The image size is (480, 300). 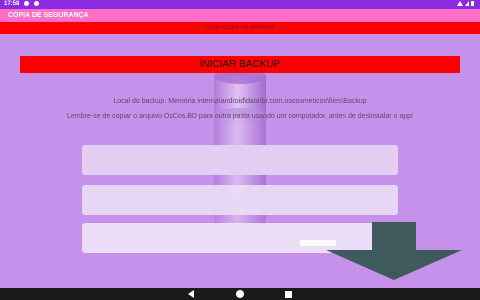 I want to click on phone-copy-tab: Criar cópia no telefone, so click(x=240, y=28).